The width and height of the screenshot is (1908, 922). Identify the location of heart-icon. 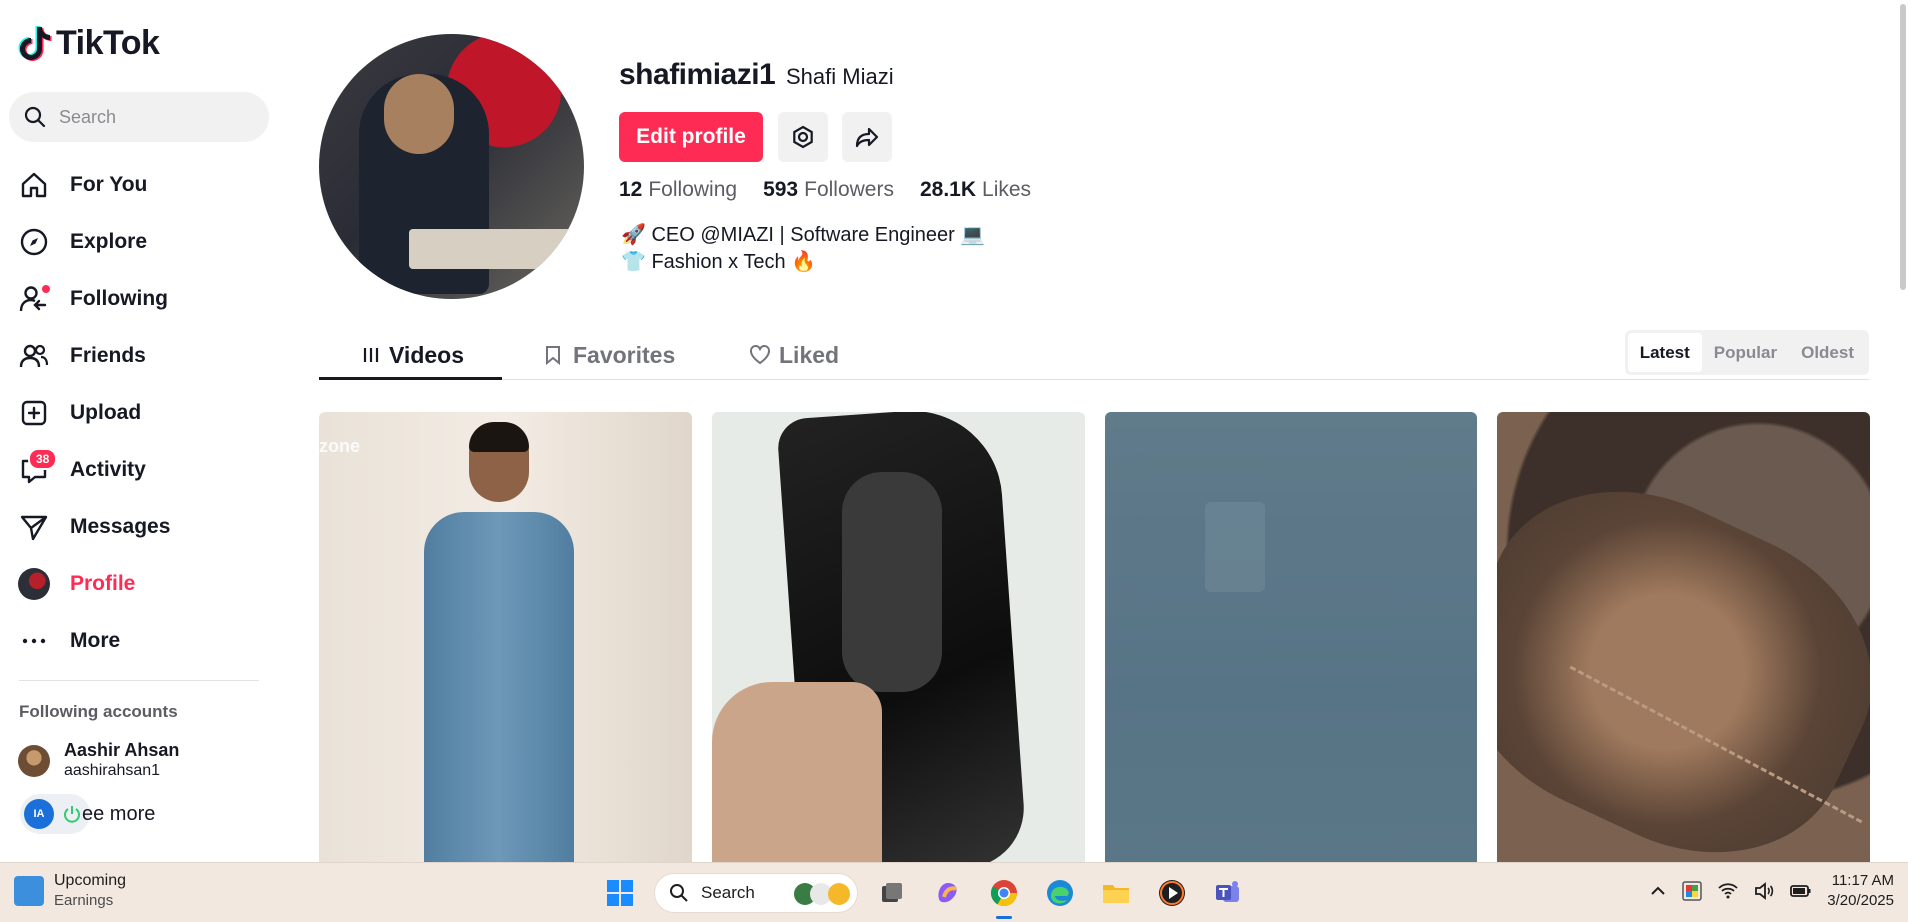
(760, 354).